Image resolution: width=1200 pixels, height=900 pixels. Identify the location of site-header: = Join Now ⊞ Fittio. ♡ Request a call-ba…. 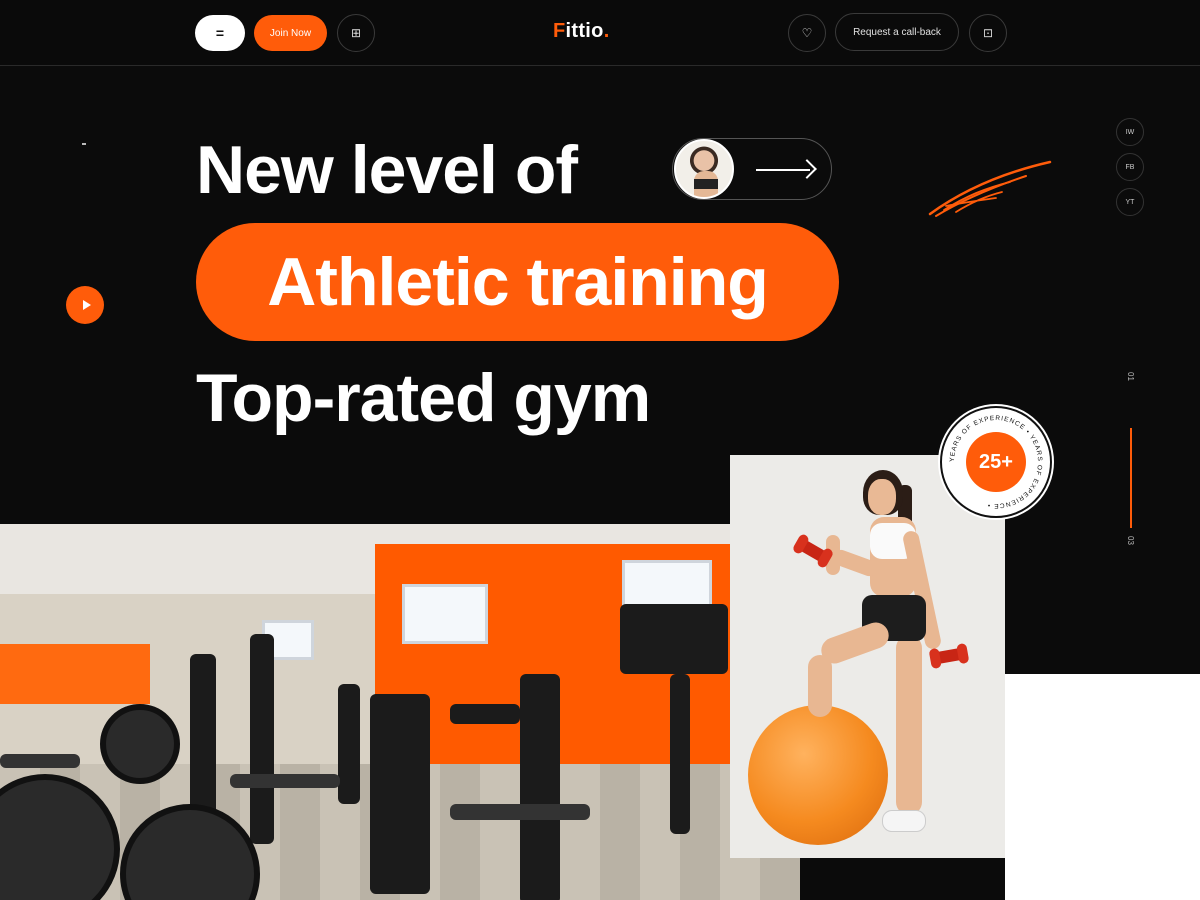
(600, 33).